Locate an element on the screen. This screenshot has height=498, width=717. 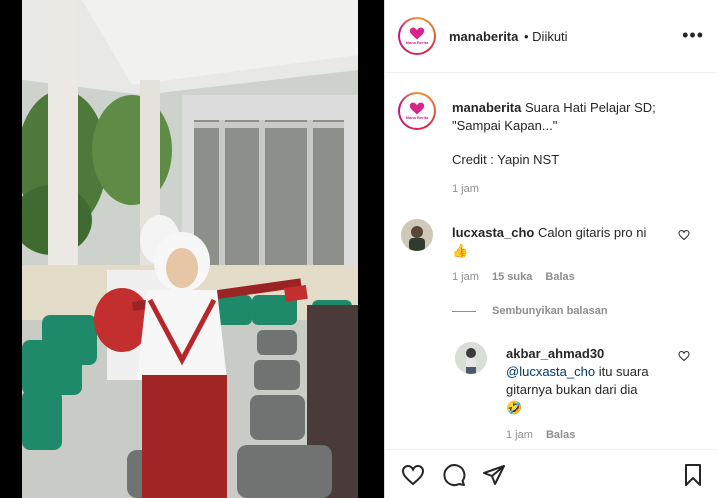
heart-icon is located at coordinates (413, 475).